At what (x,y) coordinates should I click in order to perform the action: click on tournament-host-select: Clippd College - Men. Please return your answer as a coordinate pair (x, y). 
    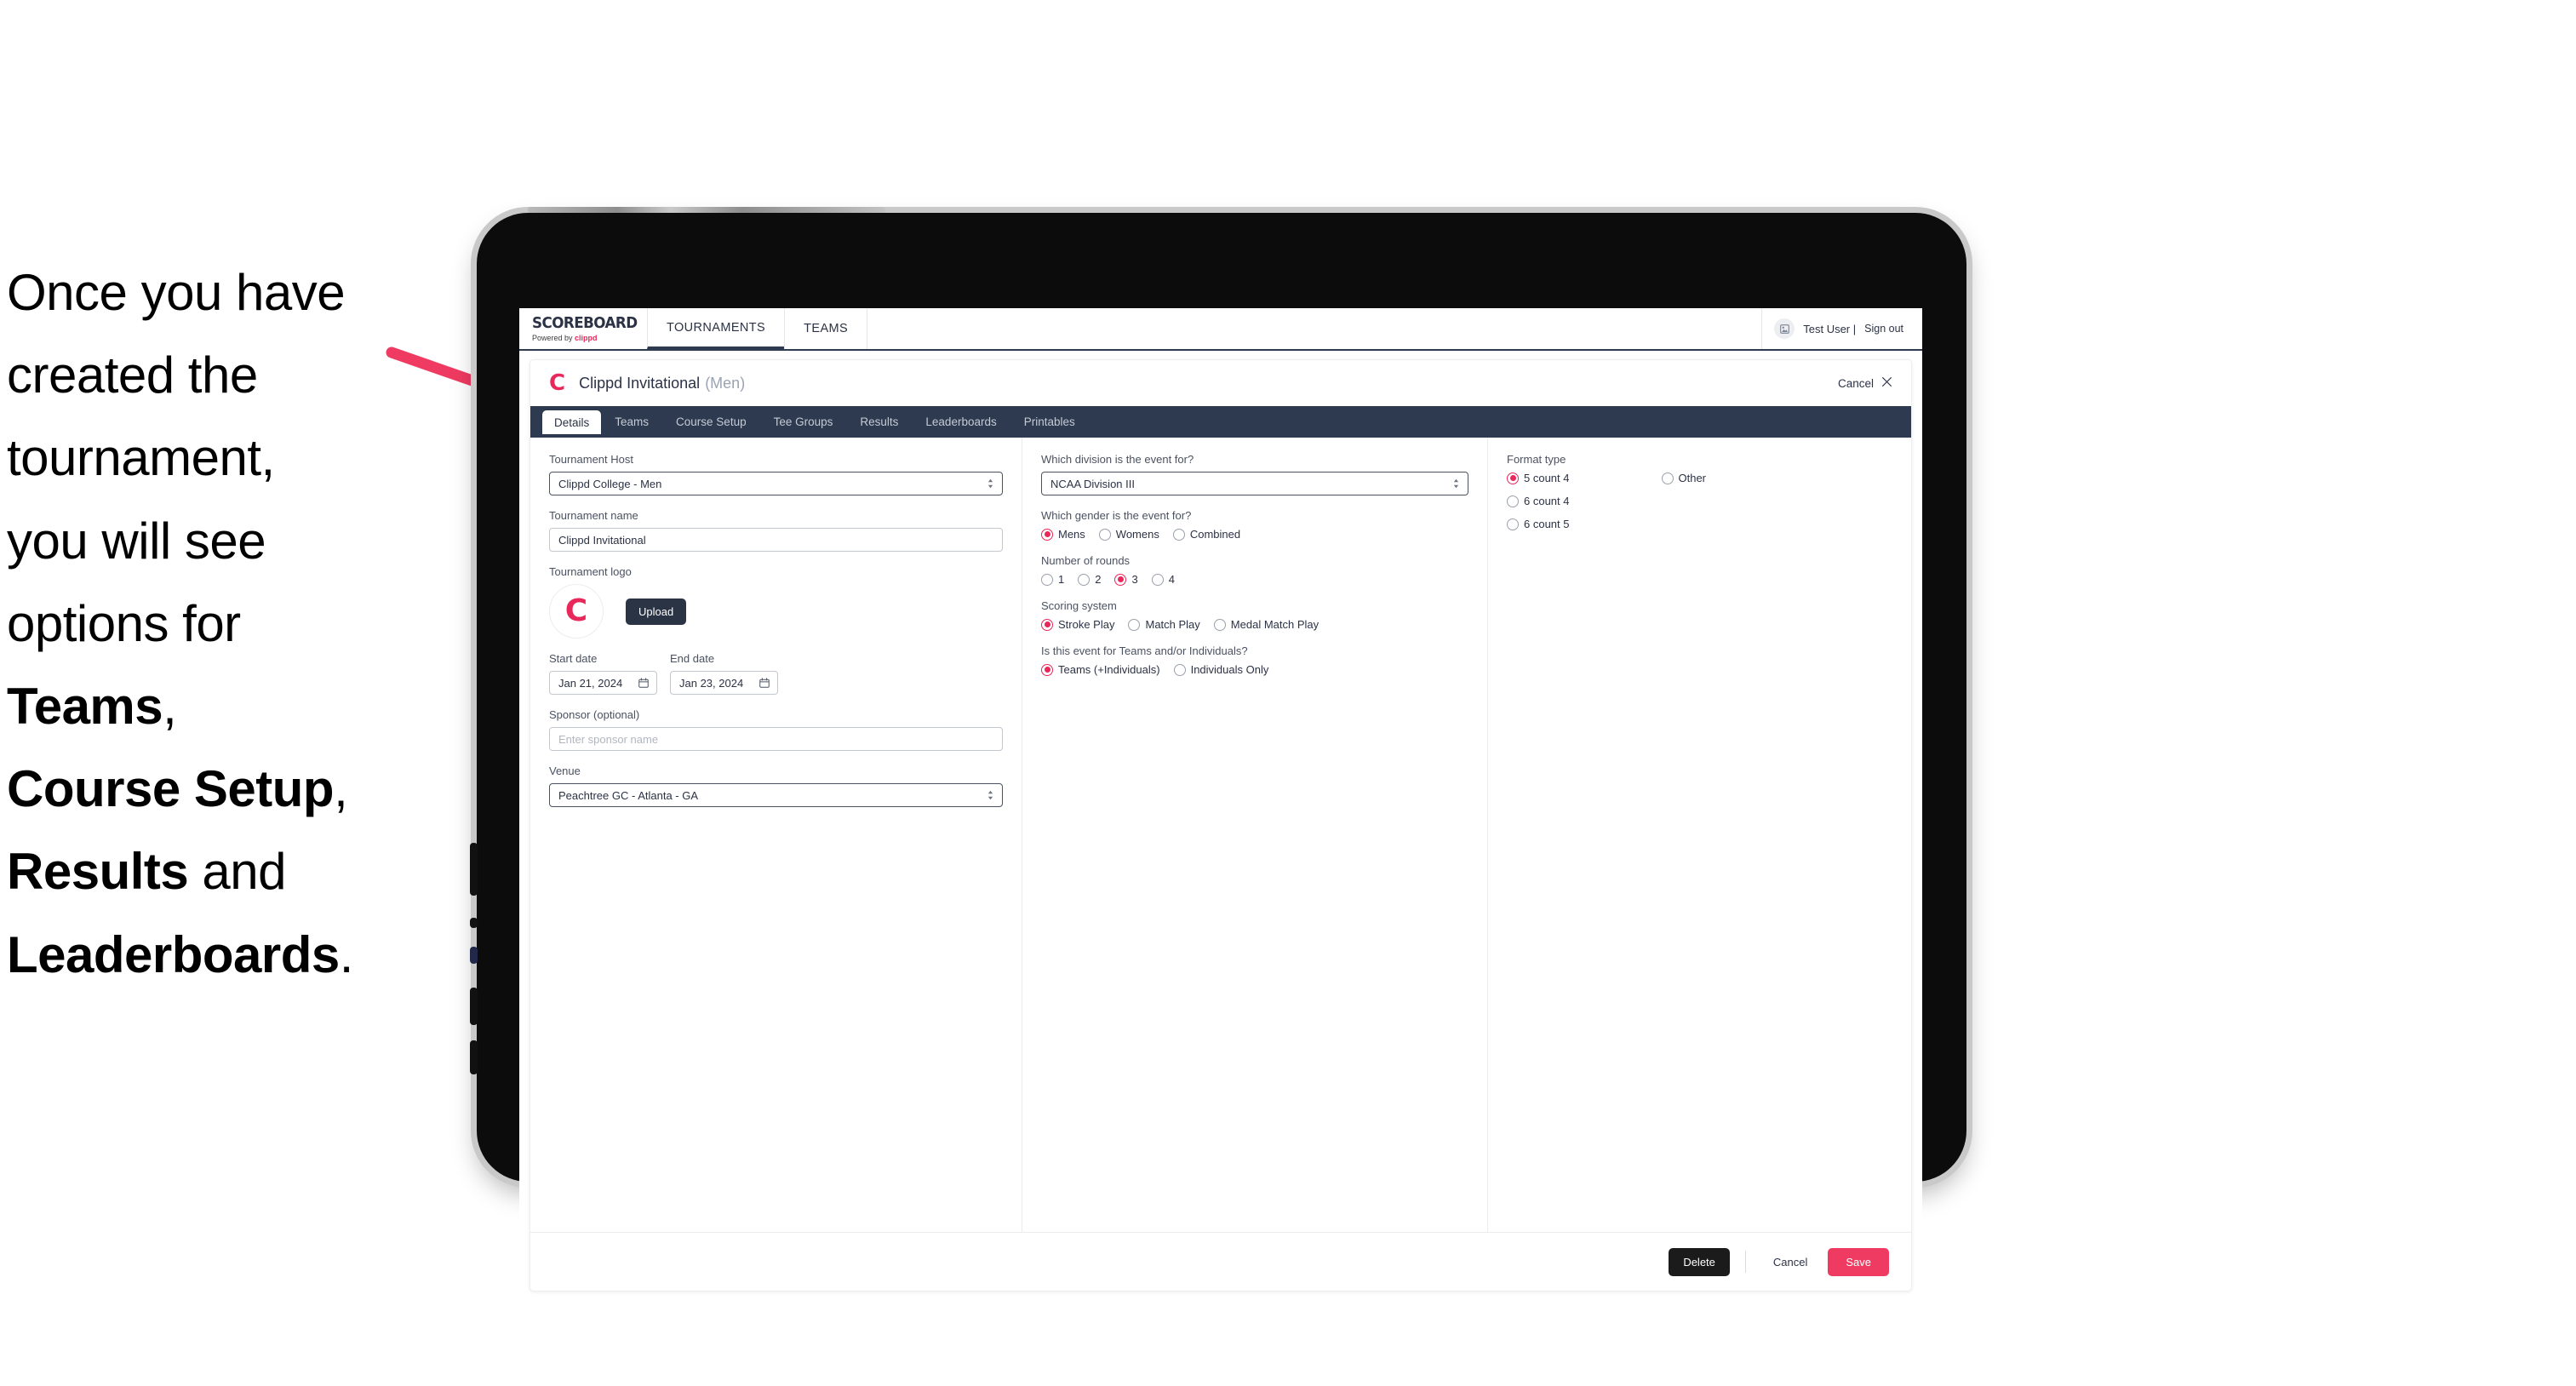
    Looking at the image, I should click on (776, 483).